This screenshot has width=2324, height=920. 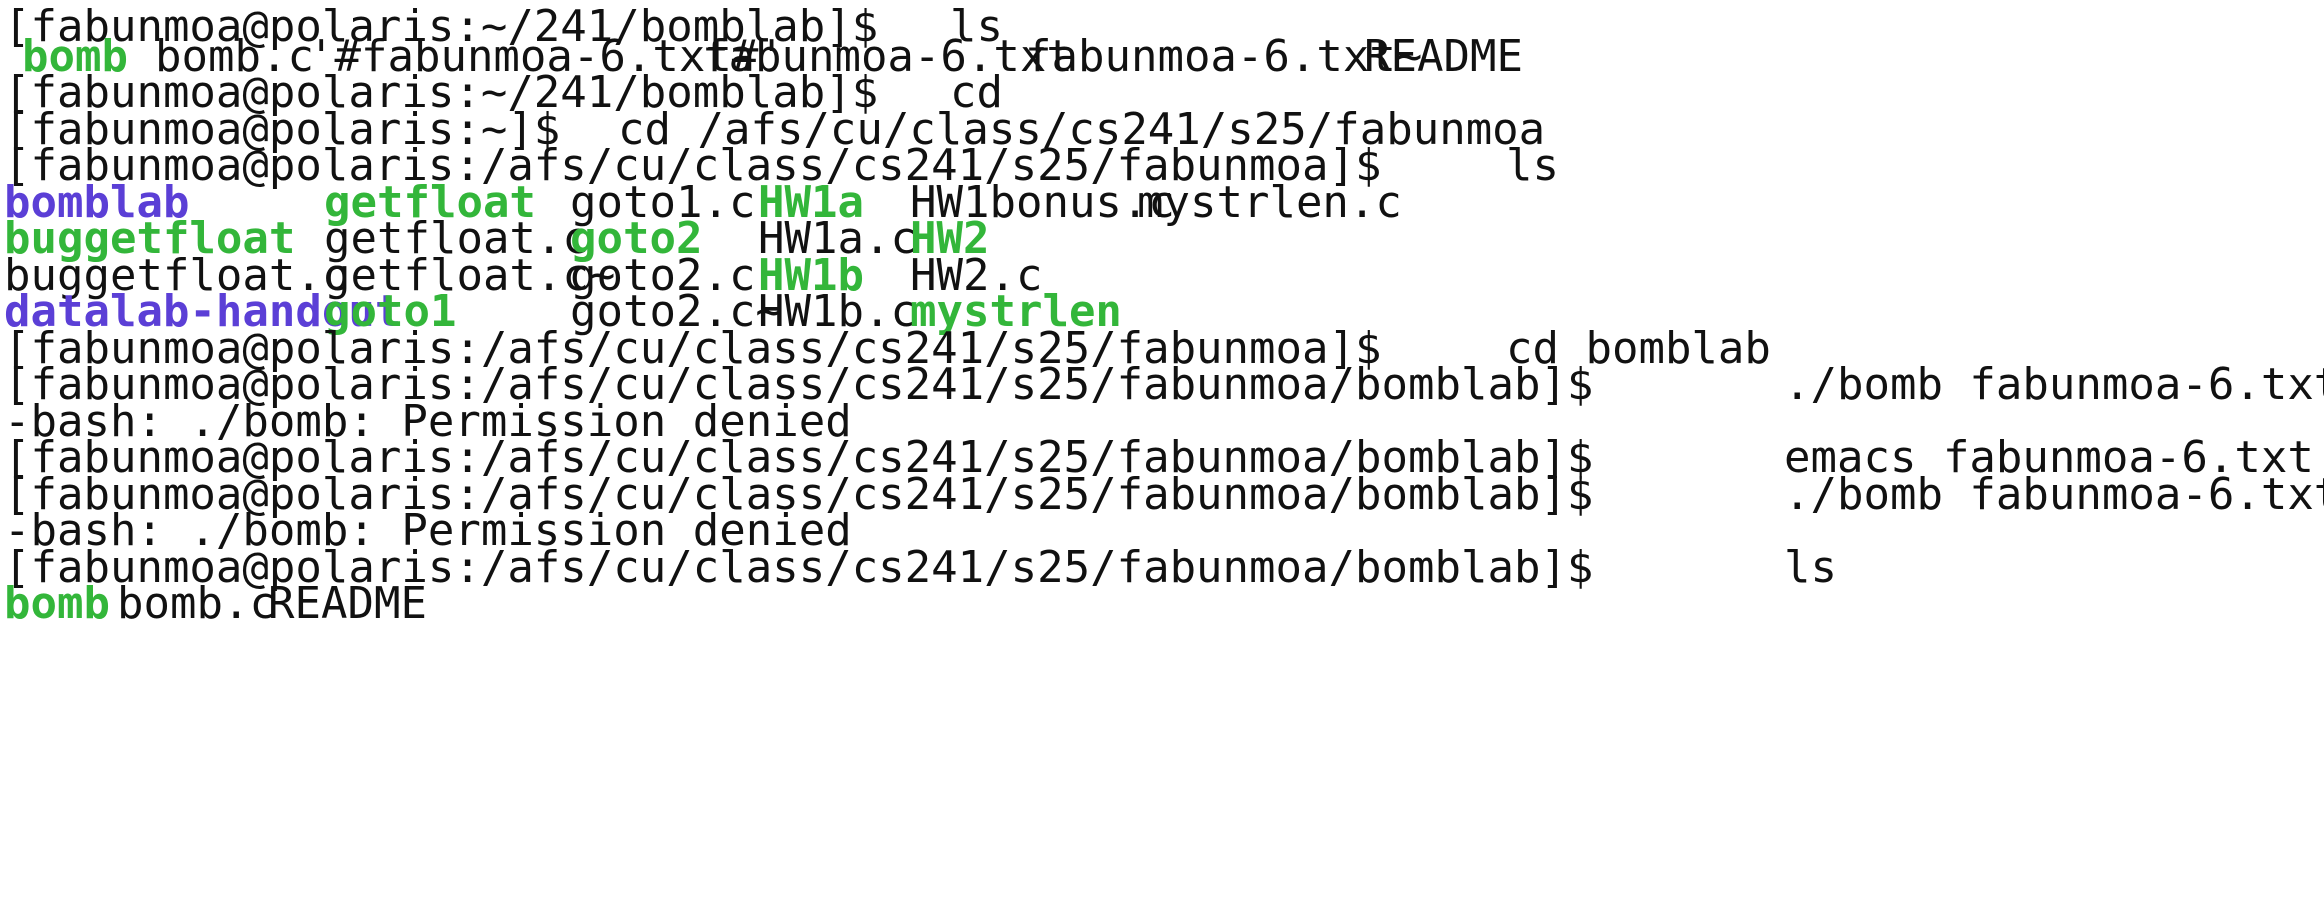 I want to click on file-entry-executable: bomb, so click(x=57, y=603).